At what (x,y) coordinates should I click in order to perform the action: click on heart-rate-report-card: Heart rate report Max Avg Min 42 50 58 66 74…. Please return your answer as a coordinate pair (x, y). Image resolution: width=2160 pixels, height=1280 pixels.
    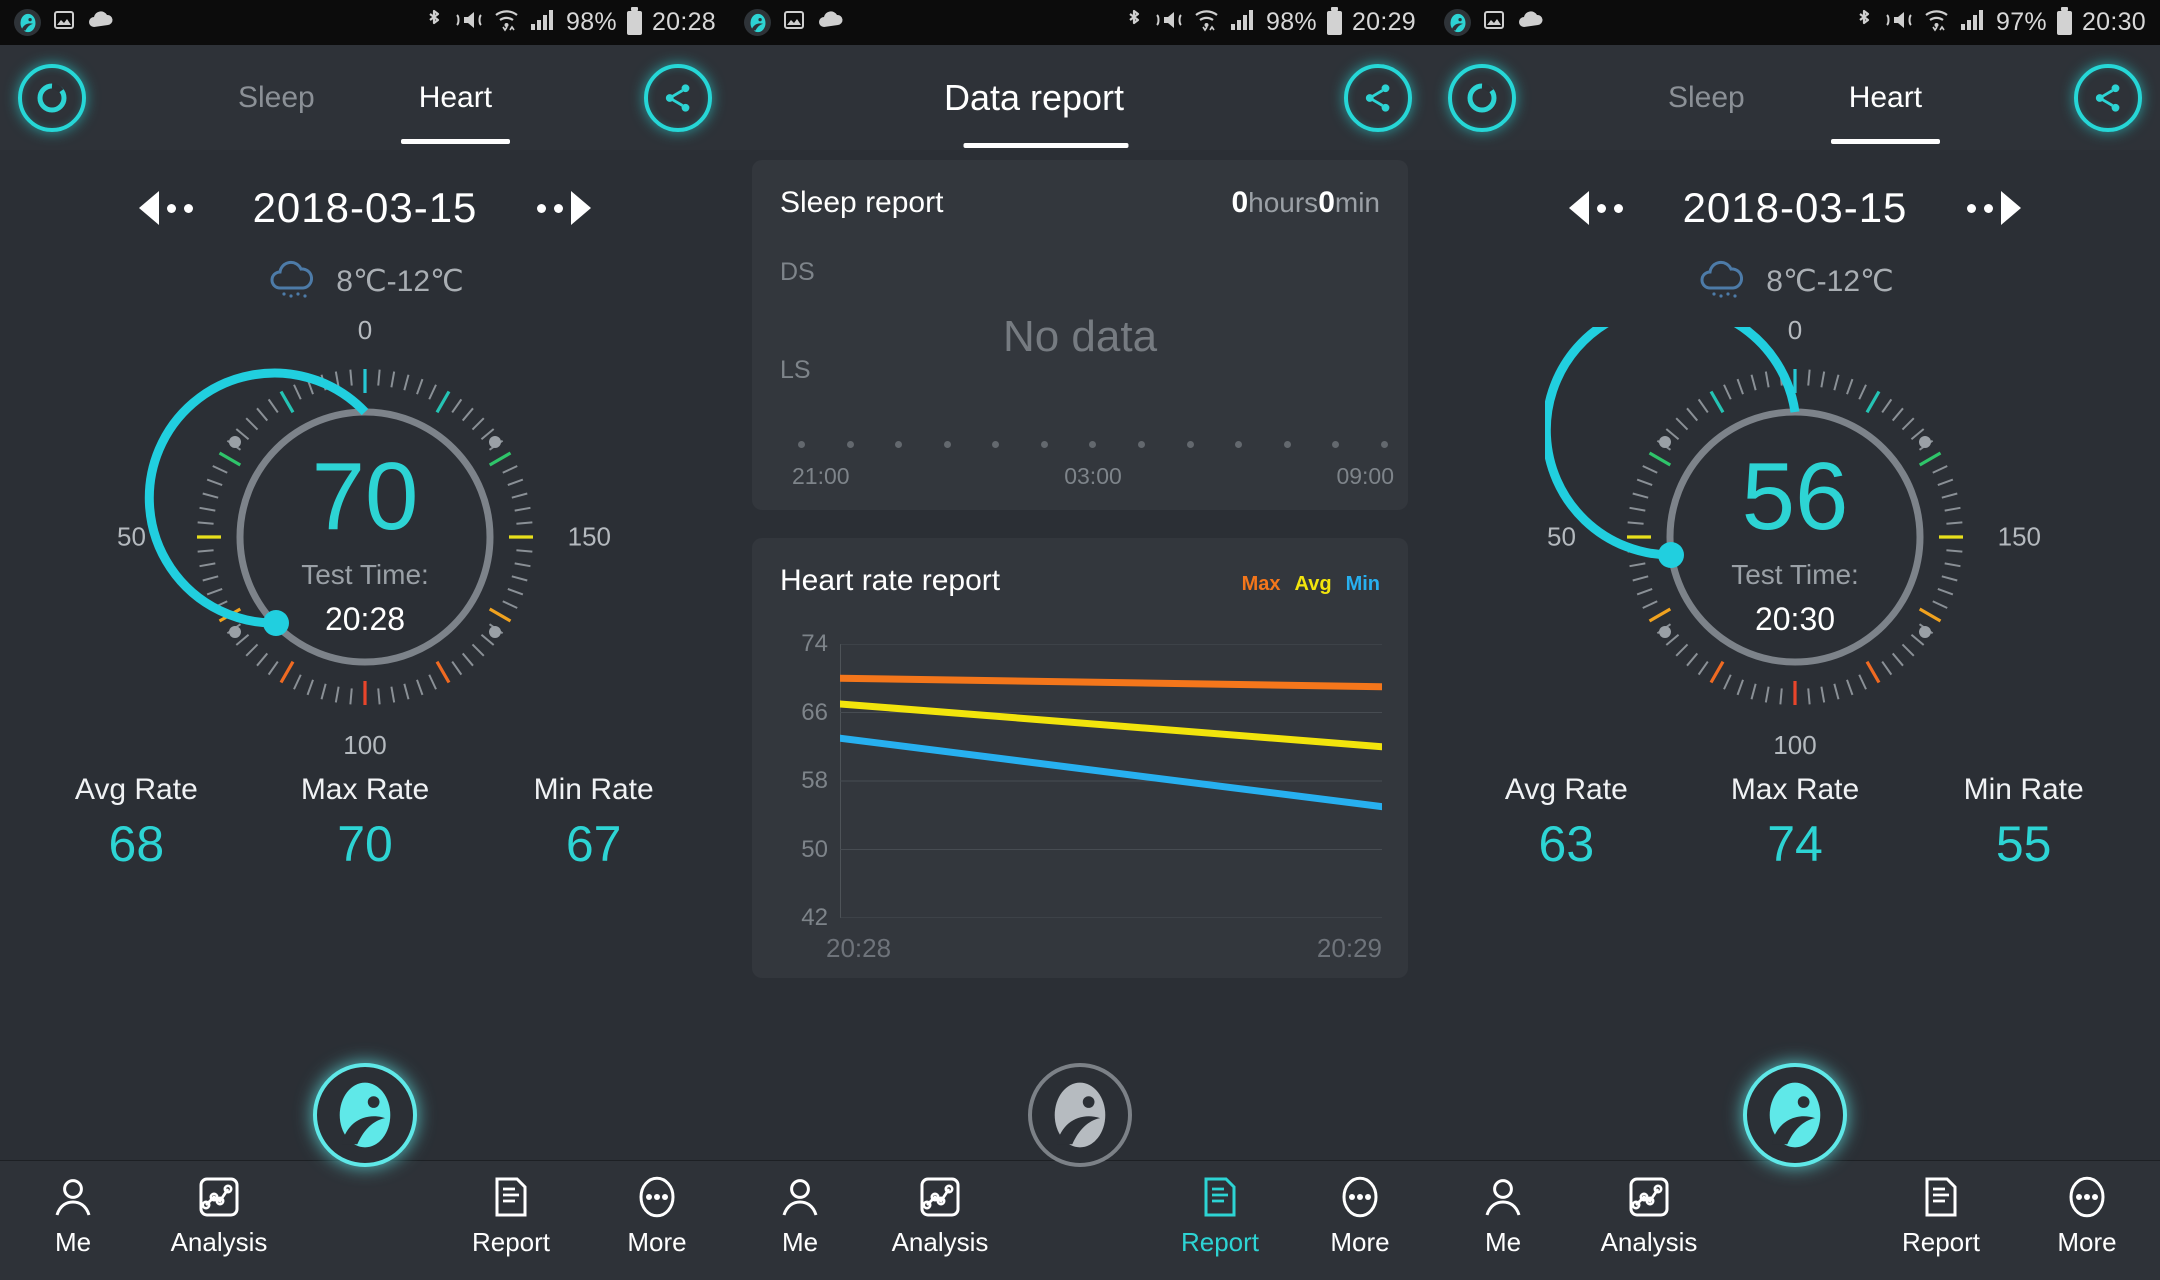
    Looking at the image, I should click on (1080, 758).